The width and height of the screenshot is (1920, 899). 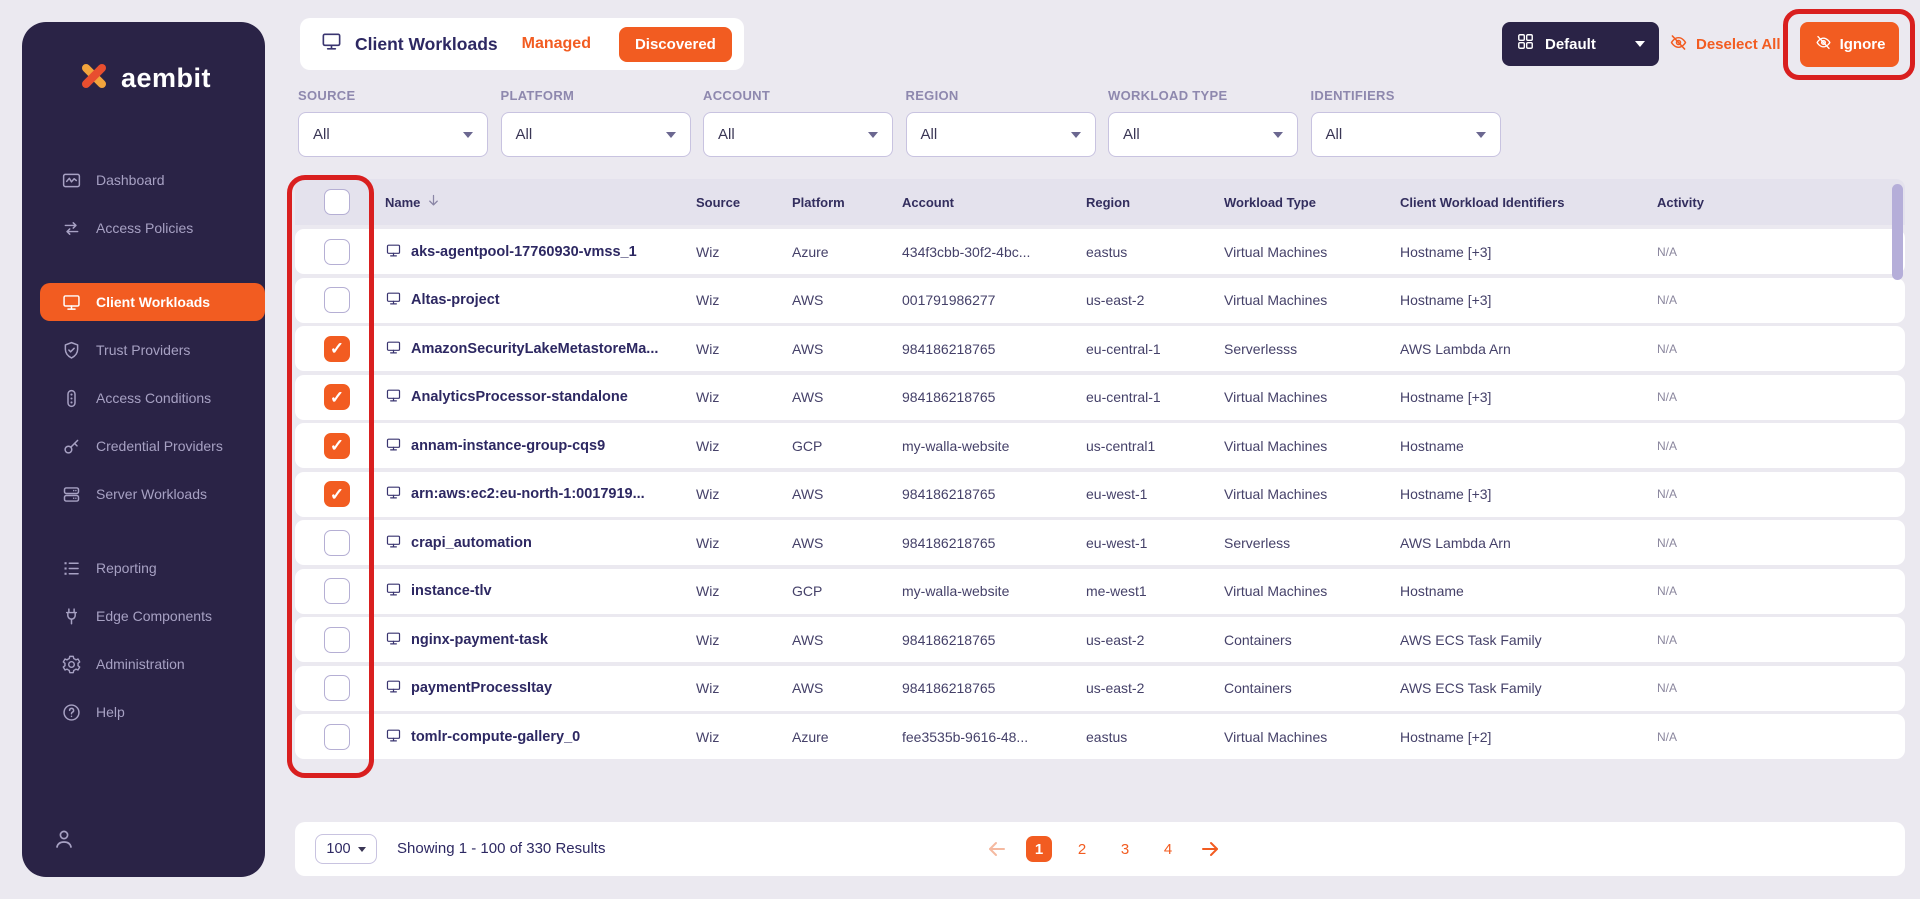 What do you see at coordinates (152, 180) in the screenshot?
I see `sidebar-item-dashboard: Dashboard` at bounding box center [152, 180].